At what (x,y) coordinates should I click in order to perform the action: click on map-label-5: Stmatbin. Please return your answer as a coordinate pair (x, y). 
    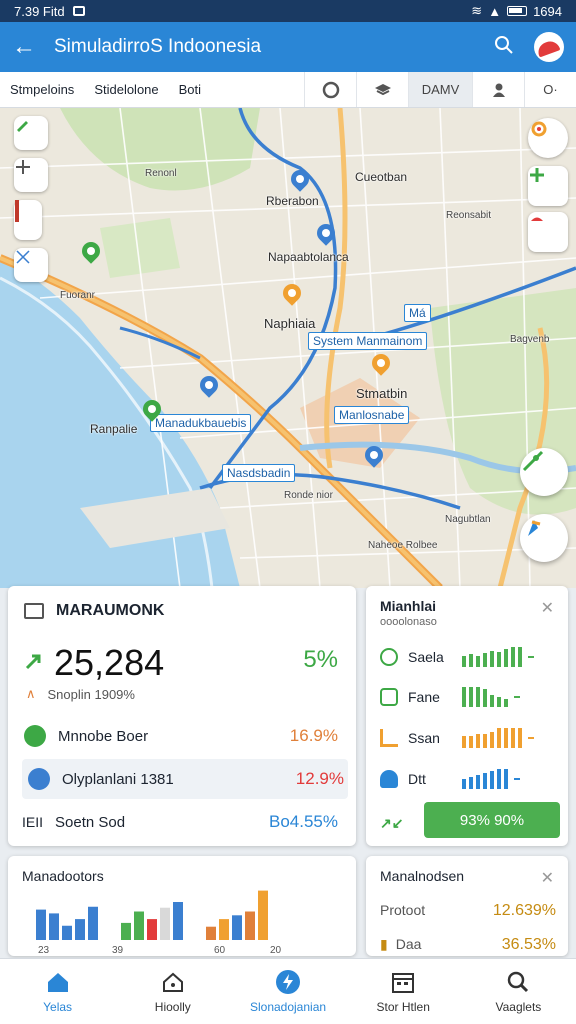
    Looking at the image, I should click on (382, 393).